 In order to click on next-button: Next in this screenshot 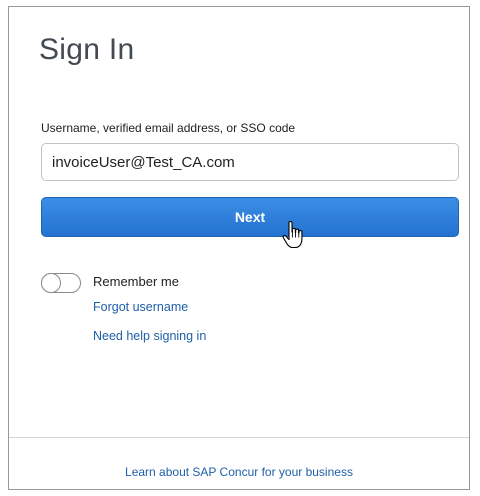, I will do `click(250, 217)`.